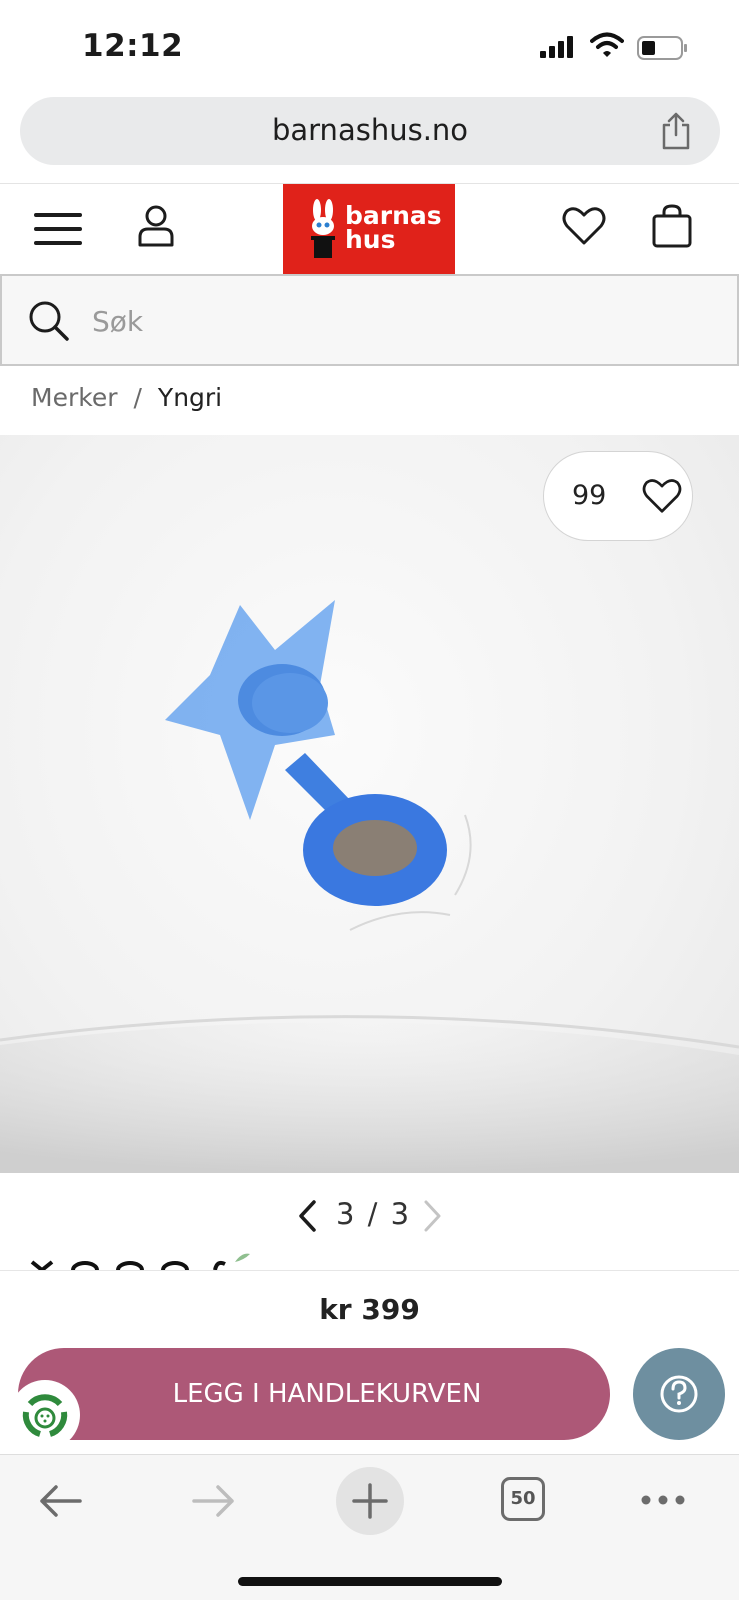 This screenshot has height=1600, width=739. Describe the element at coordinates (618, 496) in the screenshot. I see `favorite-count-button: 99` at that location.